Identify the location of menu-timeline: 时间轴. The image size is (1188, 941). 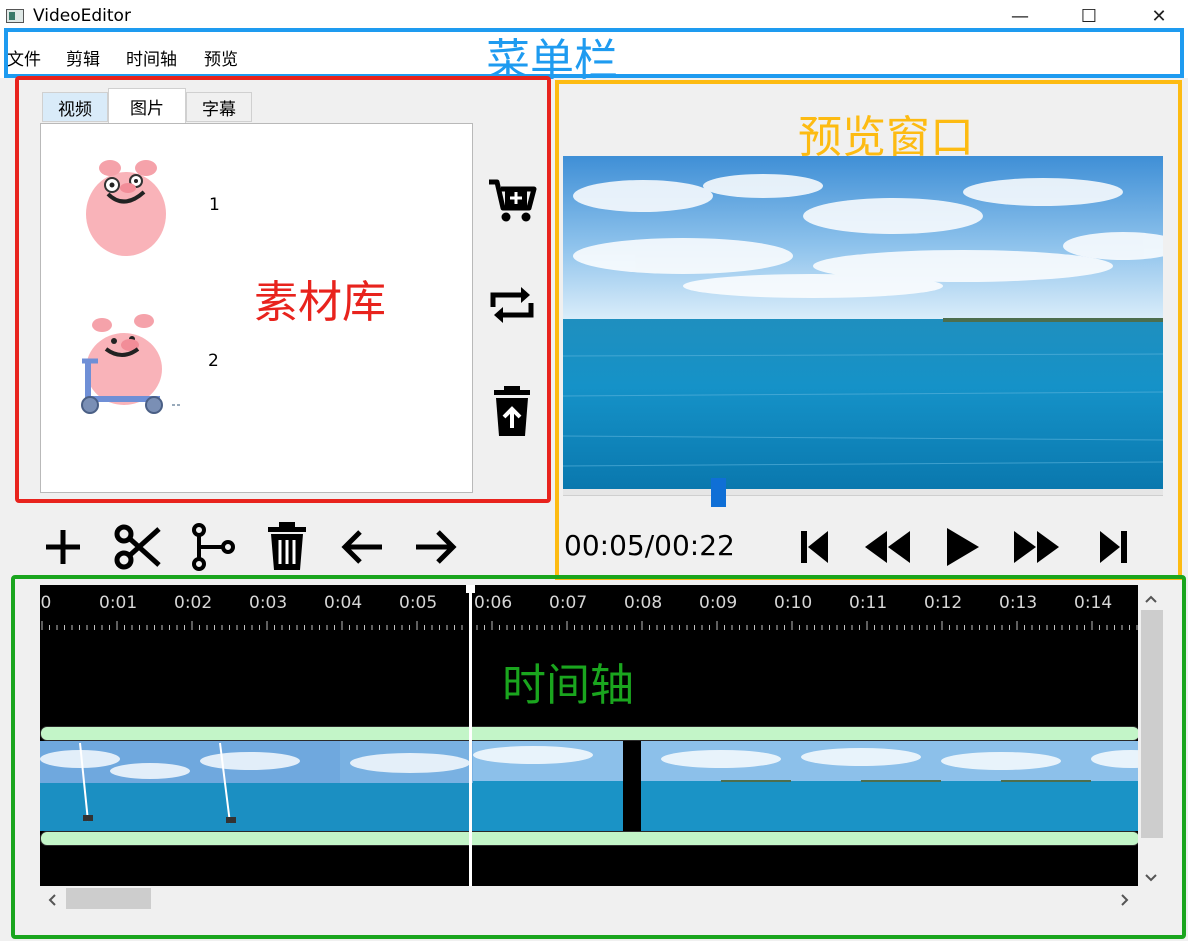
(151, 57).